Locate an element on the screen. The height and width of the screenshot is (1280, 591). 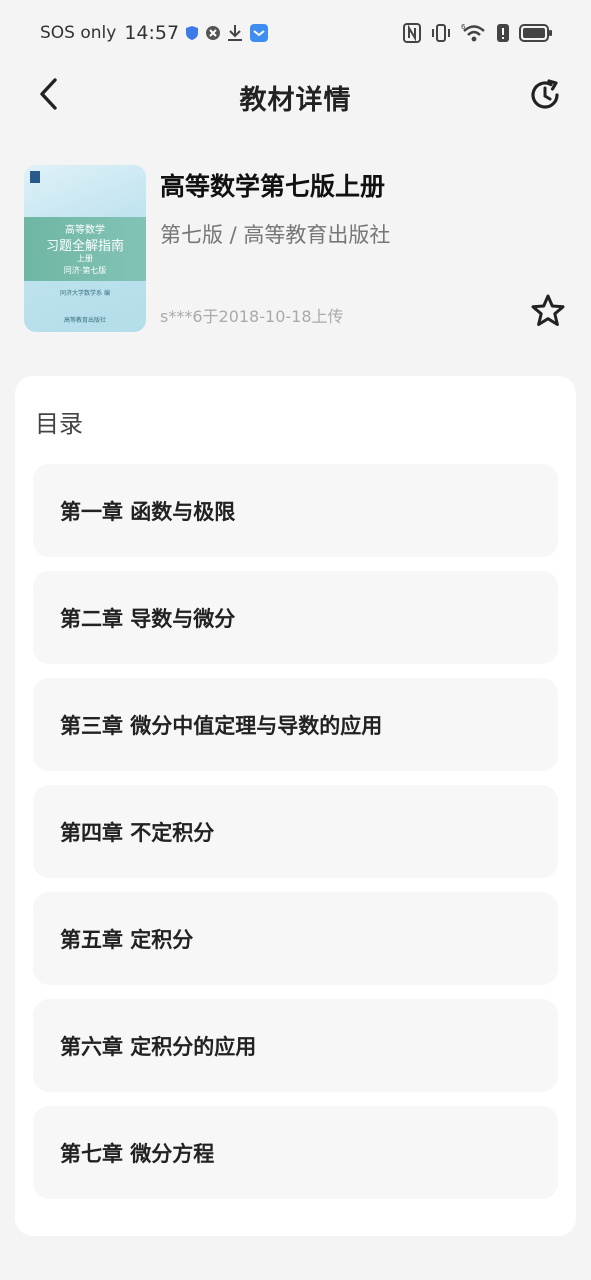
nav-bar: 教材详情 is located at coordinates (295, 97).